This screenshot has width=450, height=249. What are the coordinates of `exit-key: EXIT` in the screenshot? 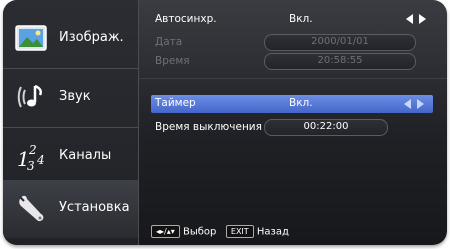 It's located at (239, 231).